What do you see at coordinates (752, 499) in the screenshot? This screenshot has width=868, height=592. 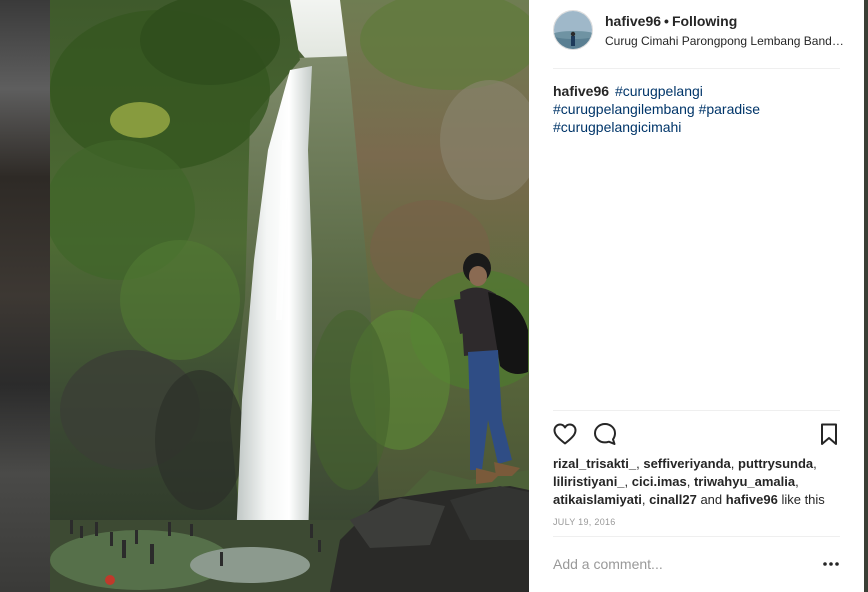 I see `liker-link: hafive96` at bounding box center [752, 499].